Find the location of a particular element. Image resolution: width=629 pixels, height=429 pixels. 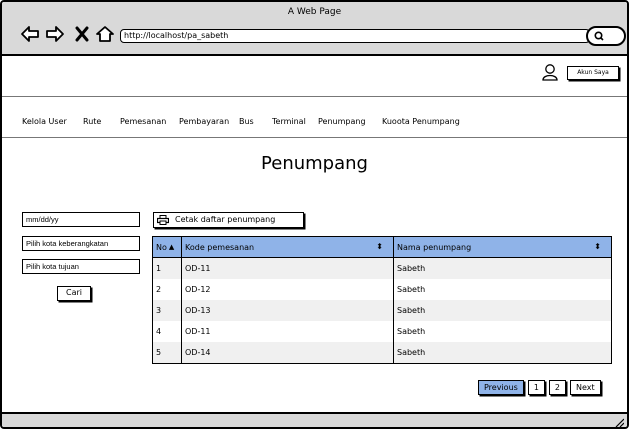

table-row: 2 OD-12 Sabeth is located at coordinates (382, 289).